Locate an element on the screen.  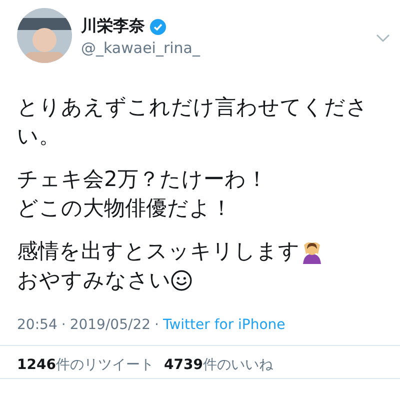
tweet-text: おやすみなさい is located at coordinates (94, 280).